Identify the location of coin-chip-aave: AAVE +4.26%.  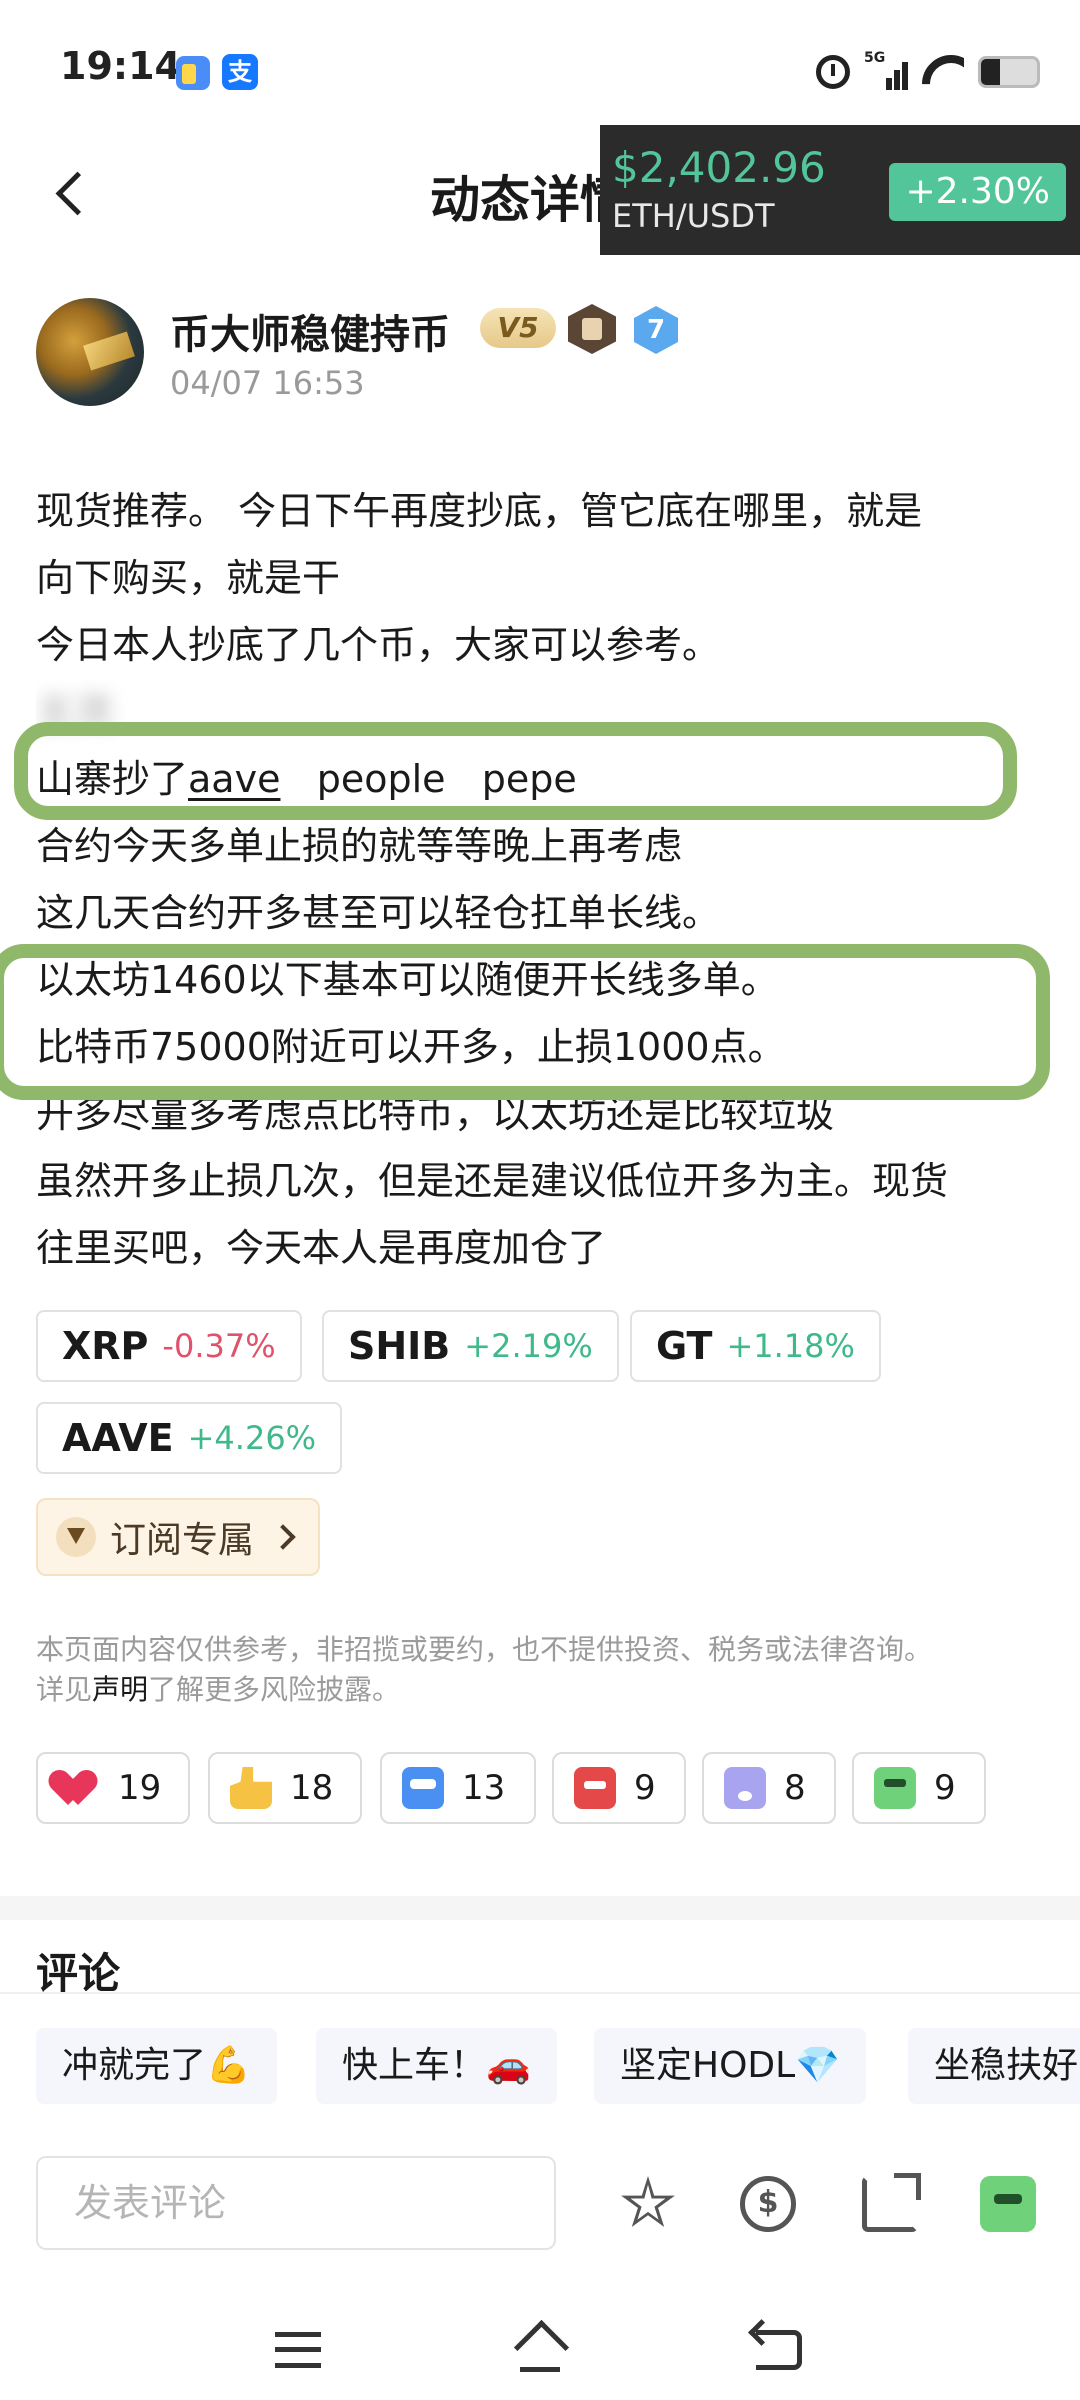
(189, 1438).